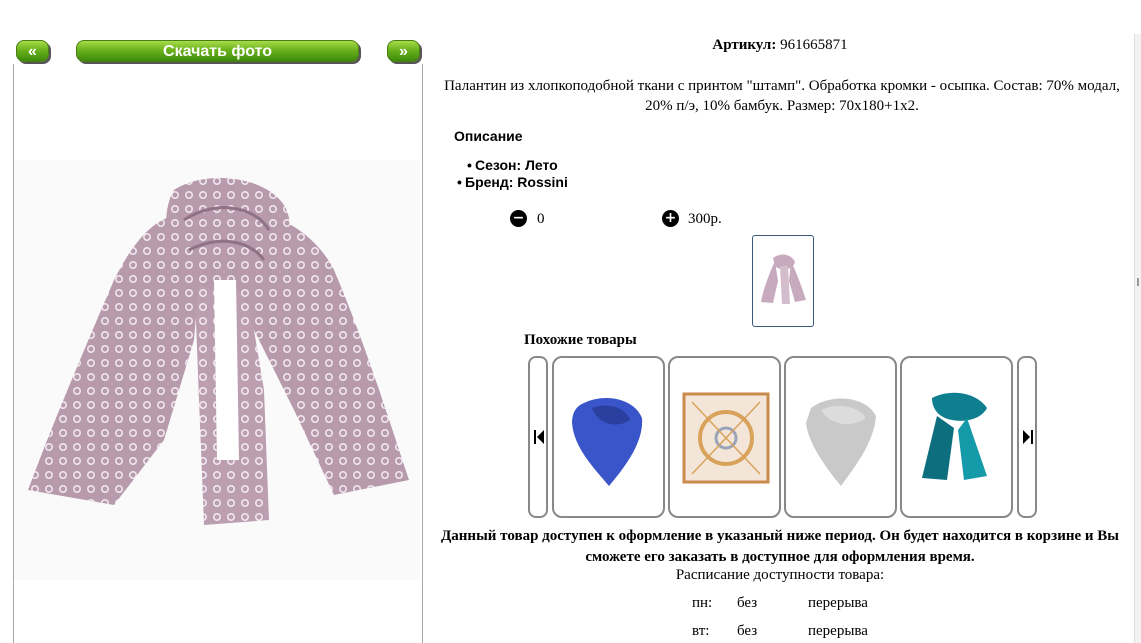  Describe the element at coordinates (783, 281) in the screenshot. I see `photo-thumbnail` at that location.